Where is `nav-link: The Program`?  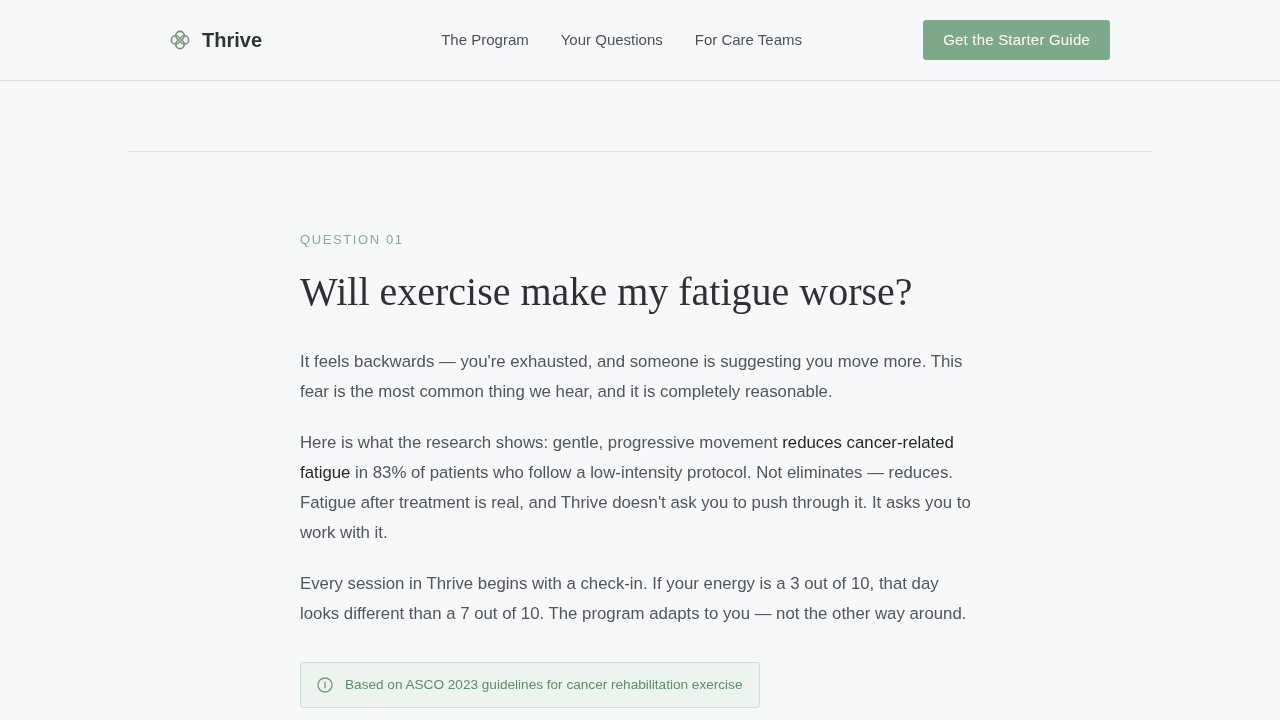
nav-link: The Program is located at coordinates (485, 40).